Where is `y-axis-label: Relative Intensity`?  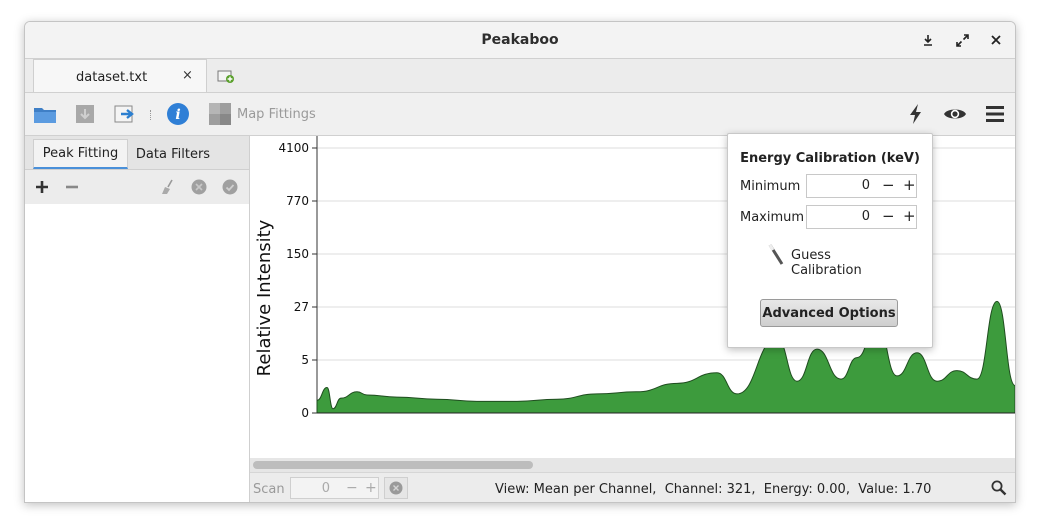
y-axis-label: Relative Intensity is located at coordinates (264, 297).